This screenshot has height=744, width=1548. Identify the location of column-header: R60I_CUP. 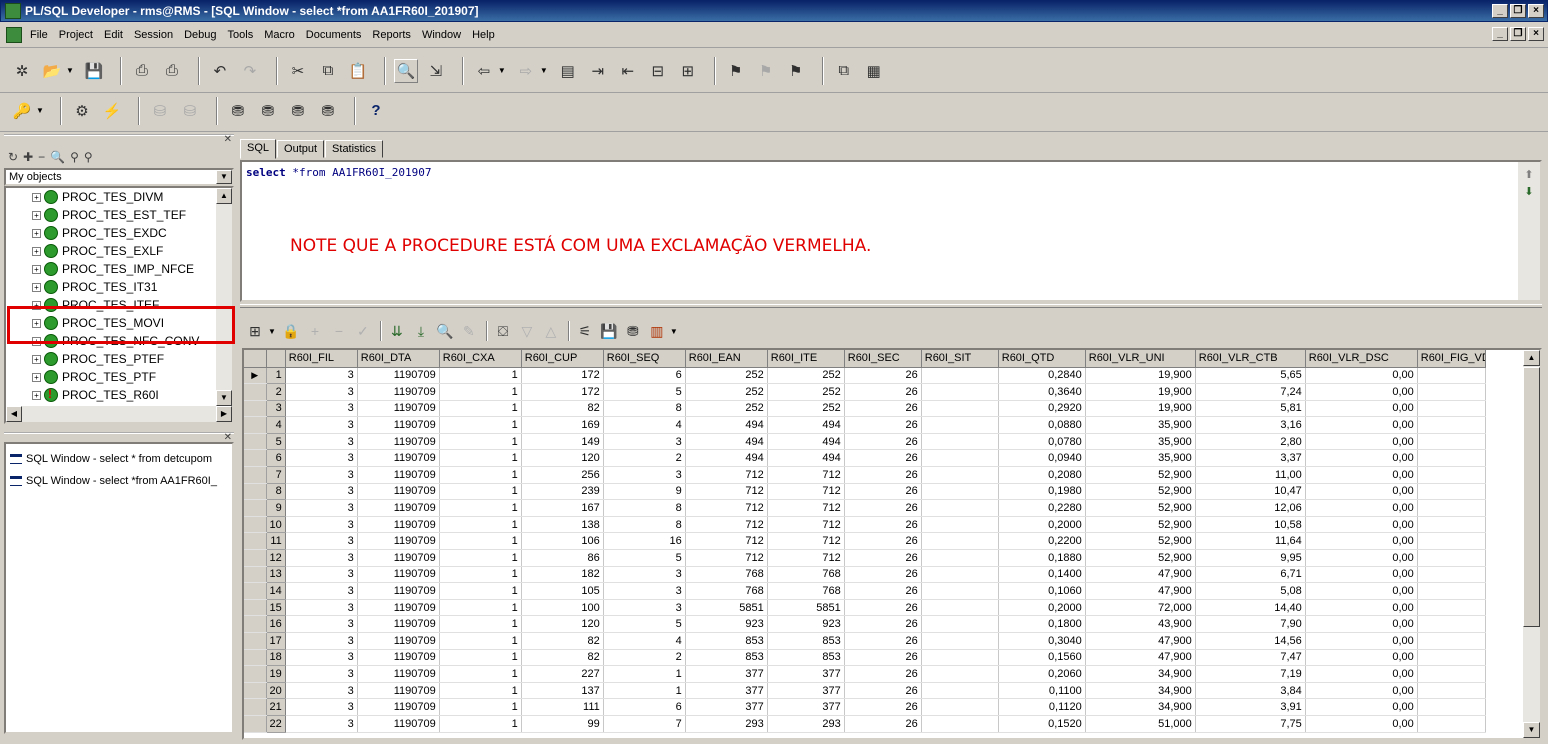
(562, 359).